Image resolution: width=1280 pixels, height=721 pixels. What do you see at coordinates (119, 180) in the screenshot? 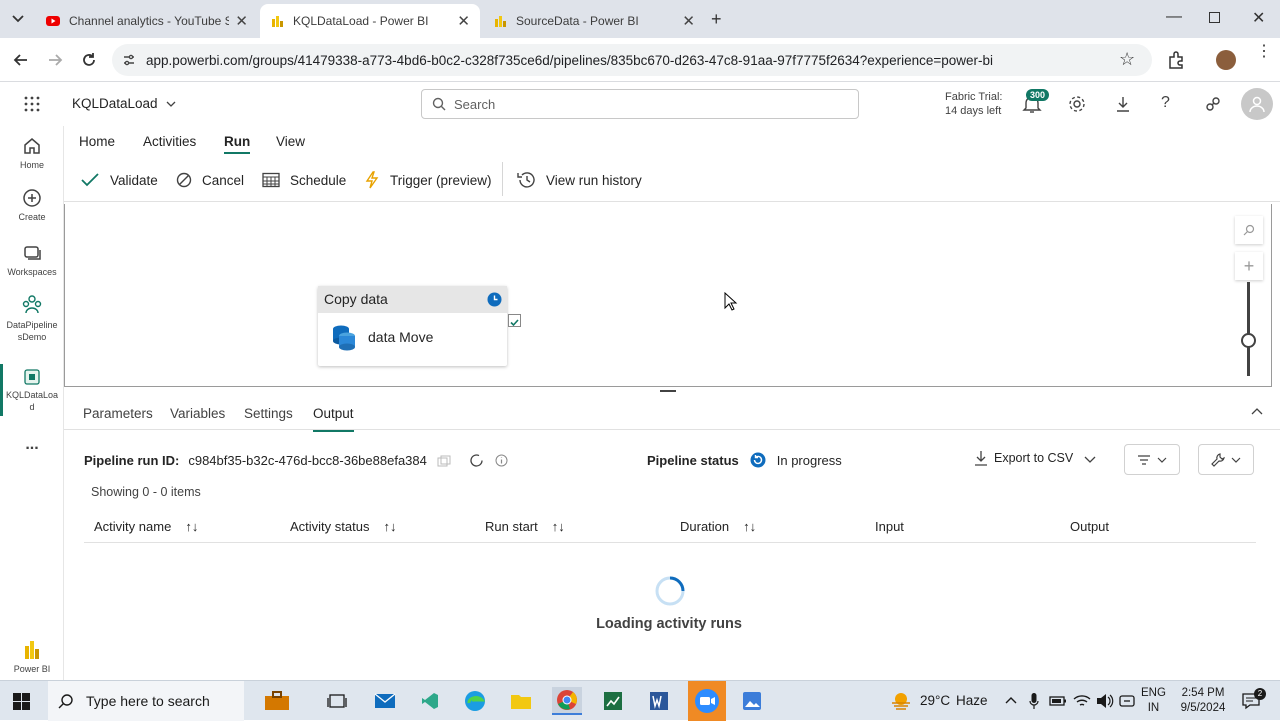
I see `validate-button: Validate` at bounding box center [119, 180].